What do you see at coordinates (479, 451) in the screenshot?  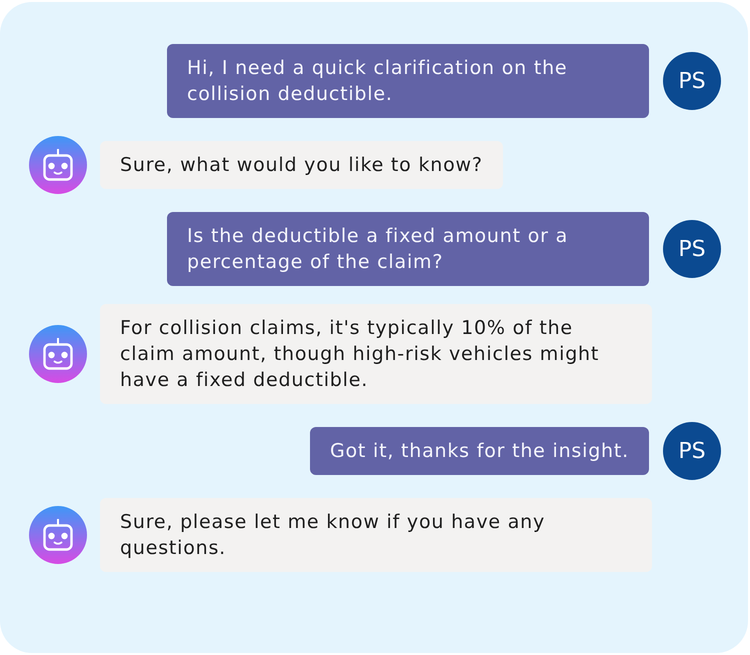 I see `user-message-bubble: Got it, thanks for the insight.` at bounding box center [479, 451].